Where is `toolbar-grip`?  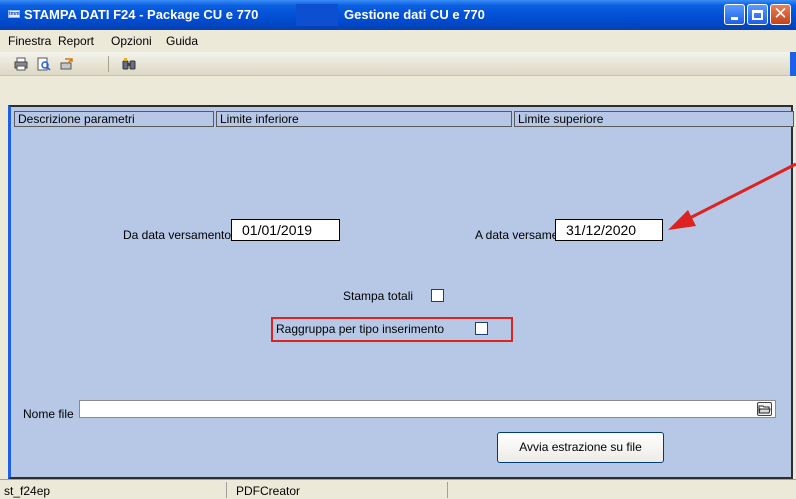 toolbar-grip is located at coordinates (793, 64).